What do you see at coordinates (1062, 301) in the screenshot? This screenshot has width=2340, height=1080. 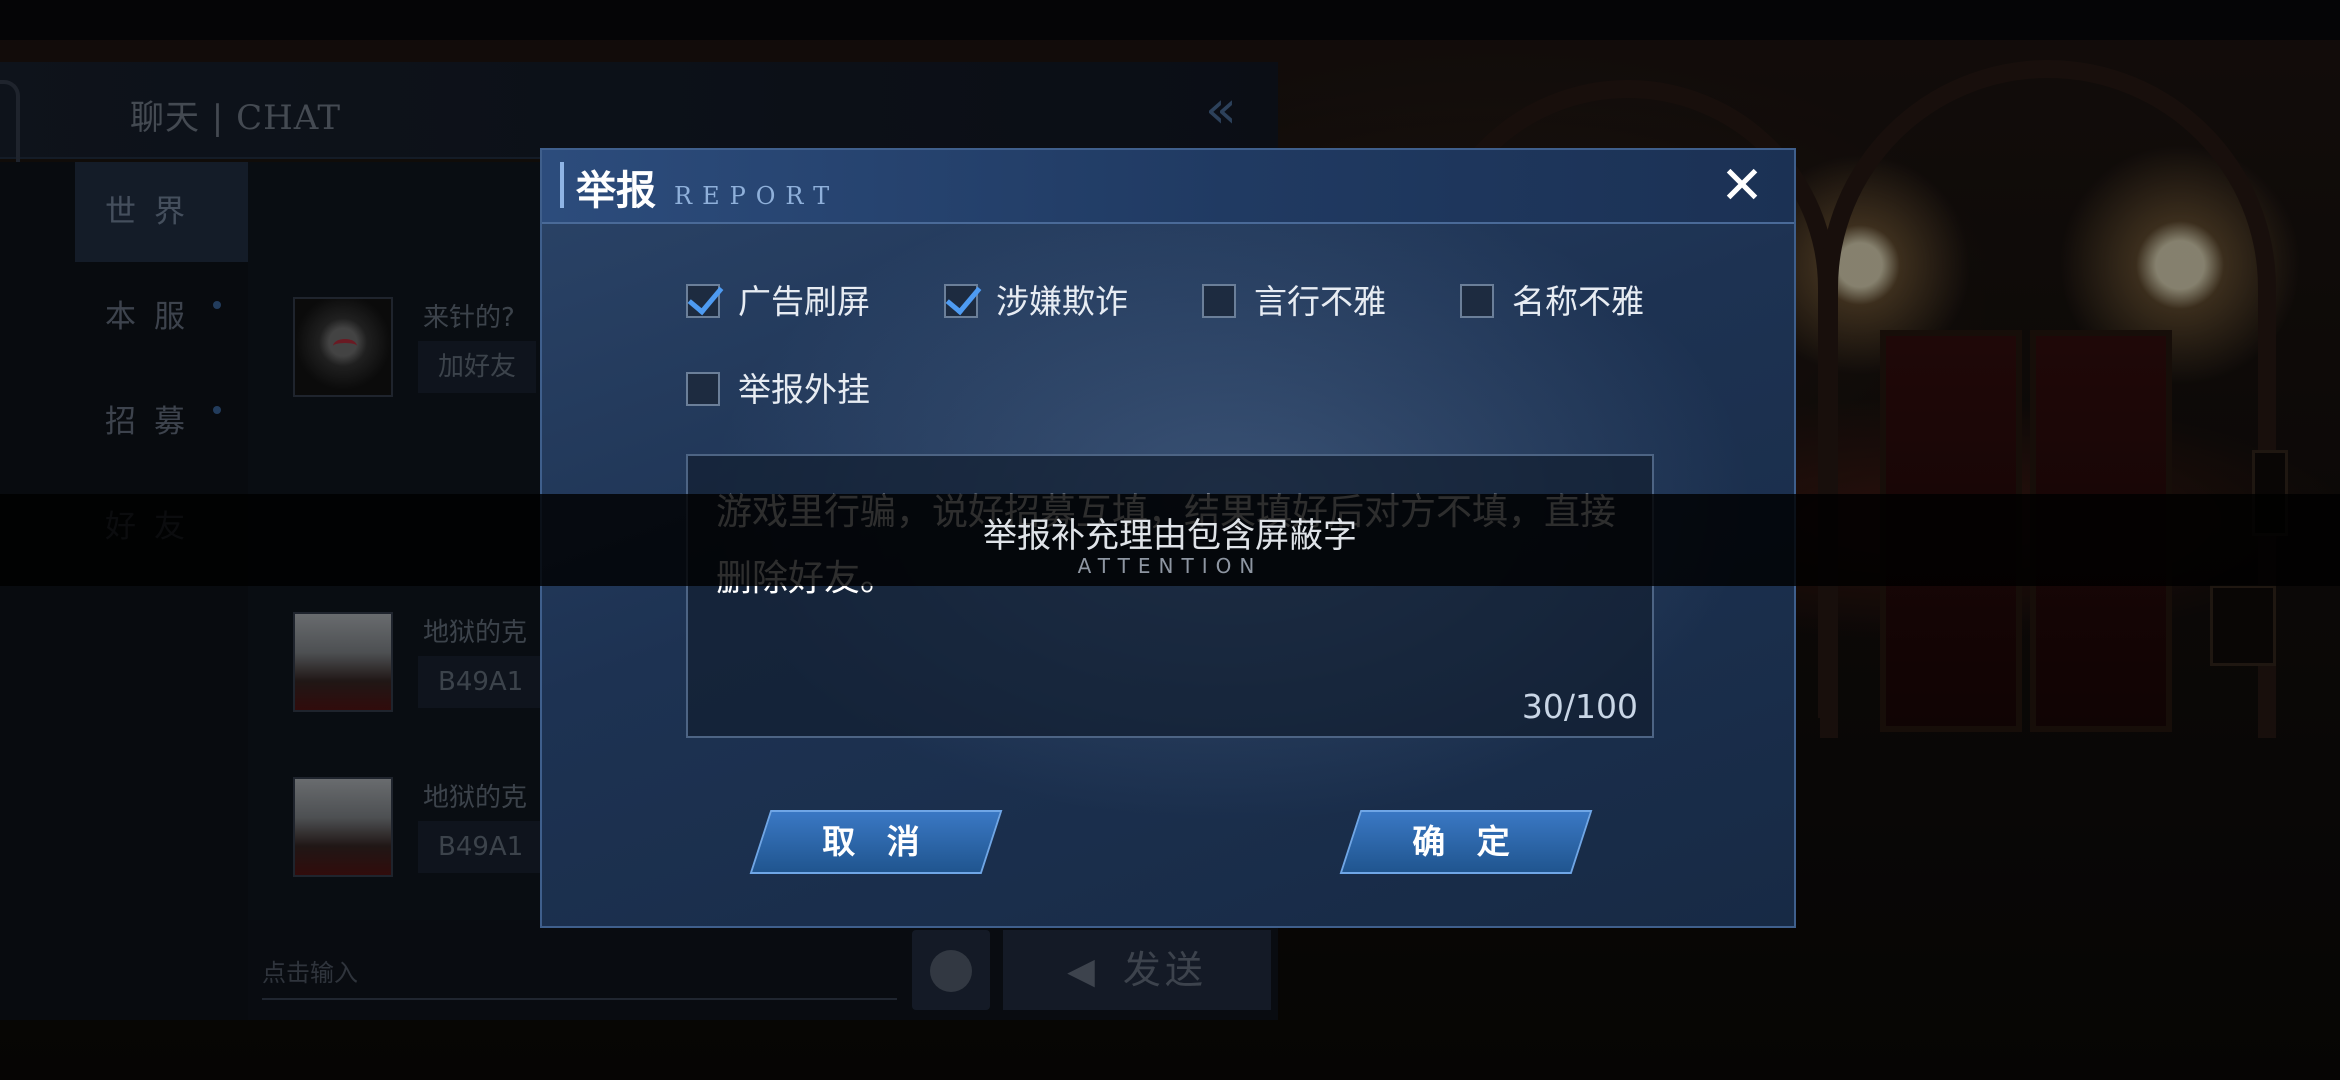 I see `report-option-label: 涉嫌欺诈` at bounding box center [1062, 301].